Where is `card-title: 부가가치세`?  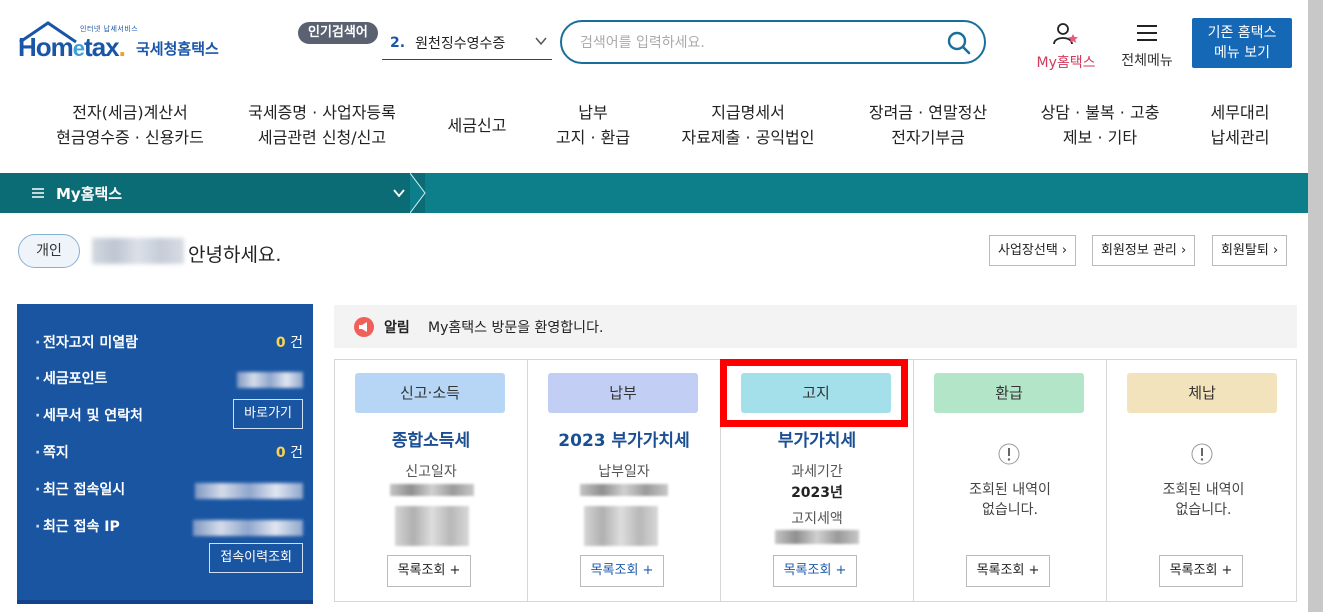 card-title: 부가가치세 is located at coordinates (817, 438).